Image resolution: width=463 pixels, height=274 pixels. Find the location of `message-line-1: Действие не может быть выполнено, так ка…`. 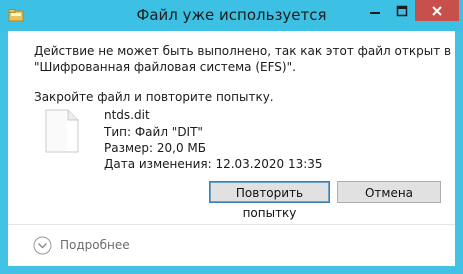

message-line-1: Действие не может быть выполнено, так ка… is located at coordinates (243, 51).